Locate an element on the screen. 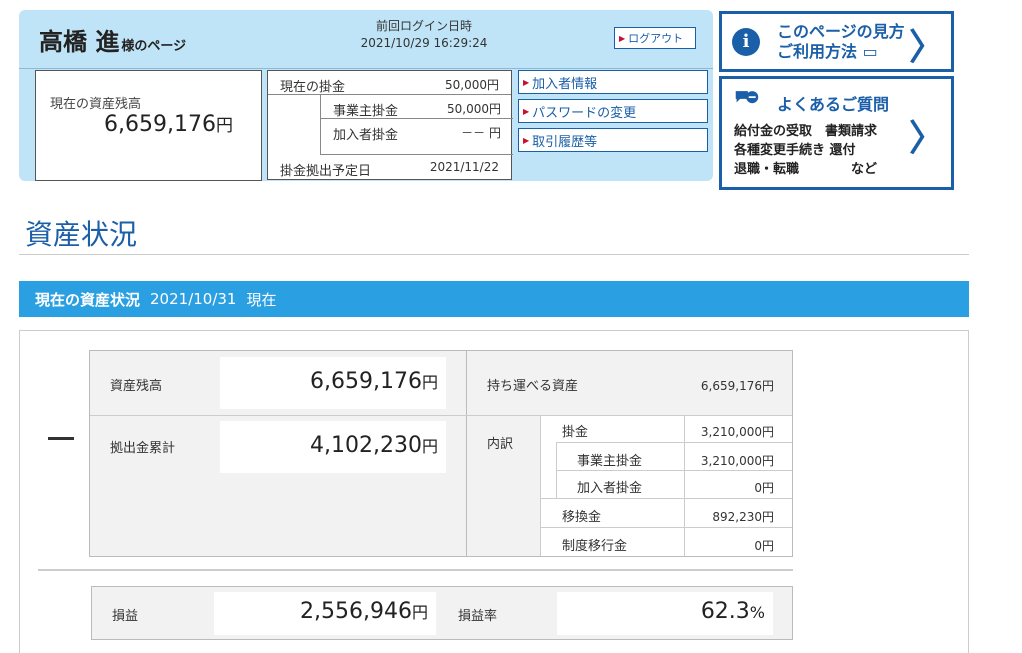  cum-contrib-amount: 4,102,230 is located at coordinates (366, 445).